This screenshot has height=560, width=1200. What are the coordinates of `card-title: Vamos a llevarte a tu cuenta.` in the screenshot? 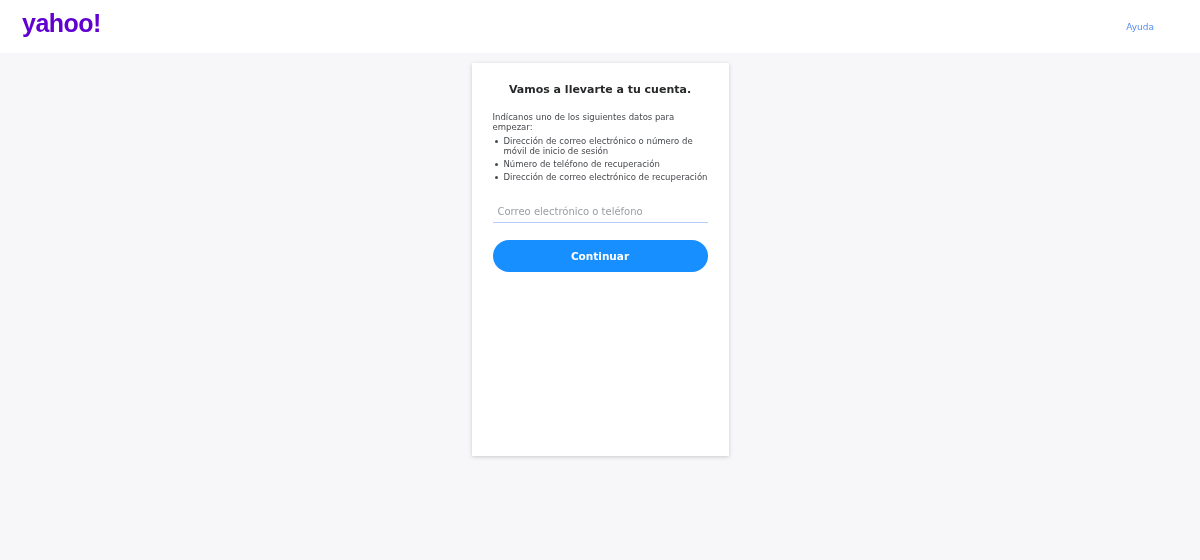 It's located at (600, 89).